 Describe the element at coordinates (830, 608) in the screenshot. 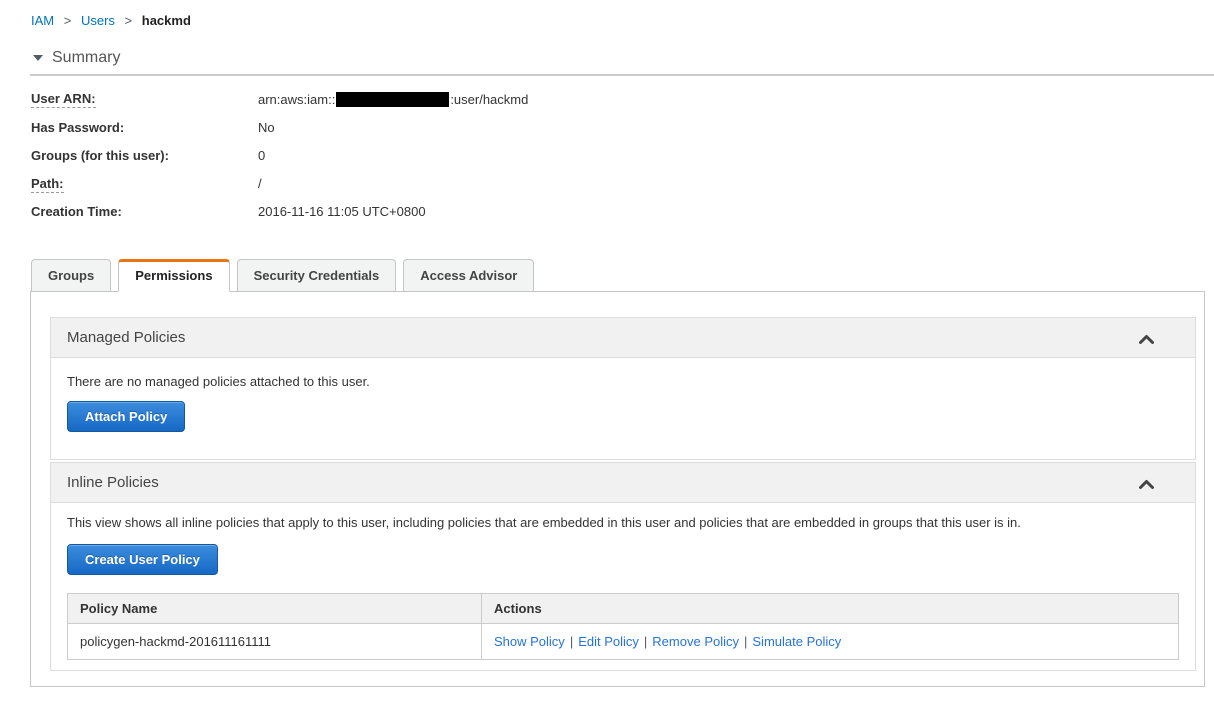

I see `column-header-actions: Actions` at that location.